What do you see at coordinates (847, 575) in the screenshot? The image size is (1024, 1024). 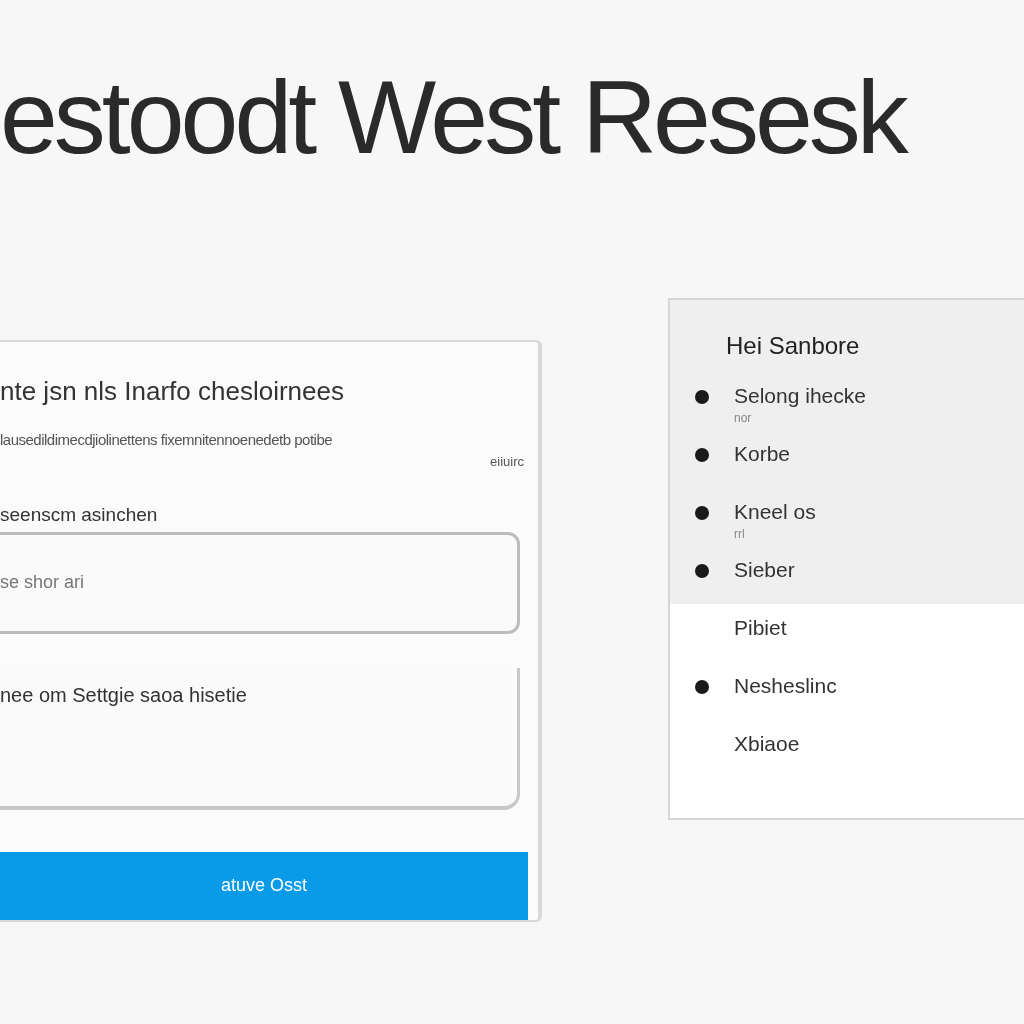 I see `list-row: Sieber` at bounding box center [847, 575].